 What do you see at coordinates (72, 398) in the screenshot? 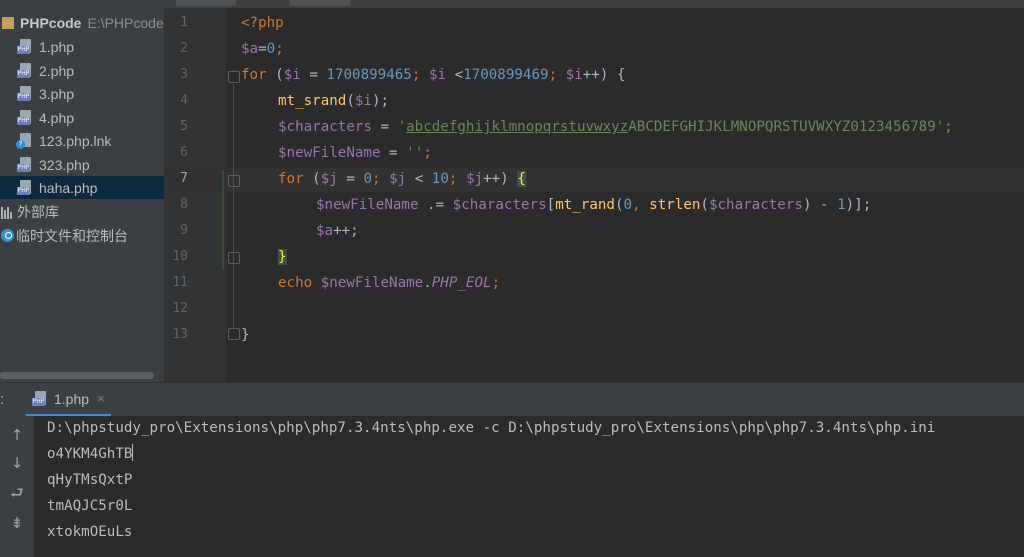
I see `run-tab-label: 1.php` at bounding box center [72, 398].